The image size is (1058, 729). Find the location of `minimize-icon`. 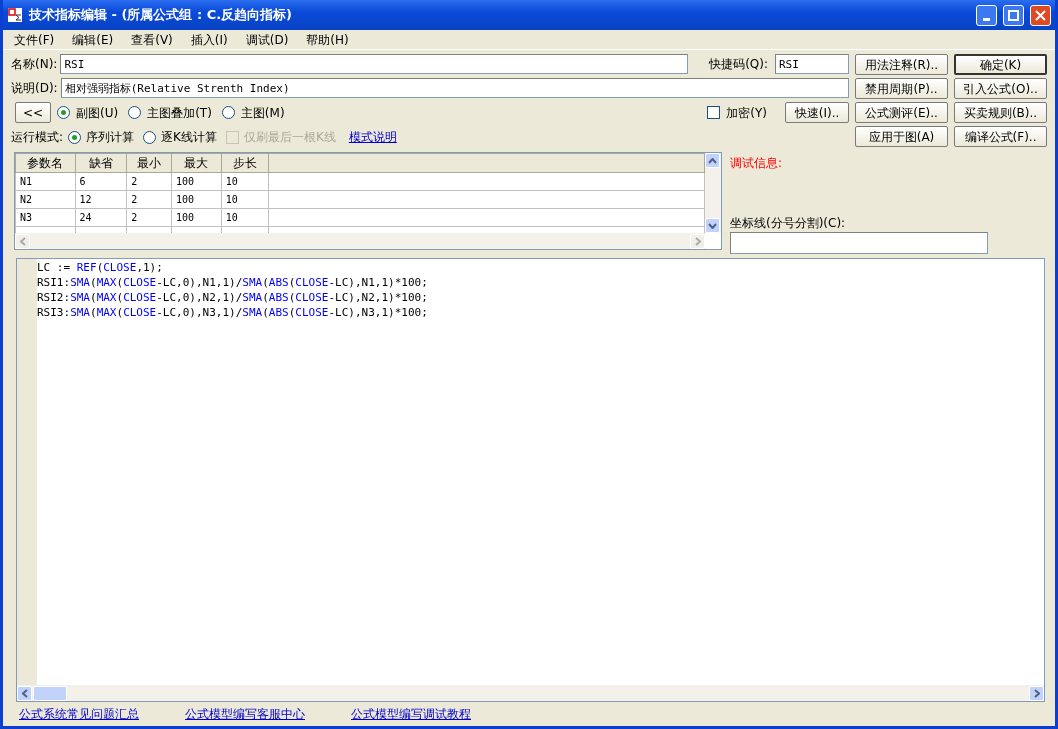

minimize-icon is located at coordinates (986, 19).